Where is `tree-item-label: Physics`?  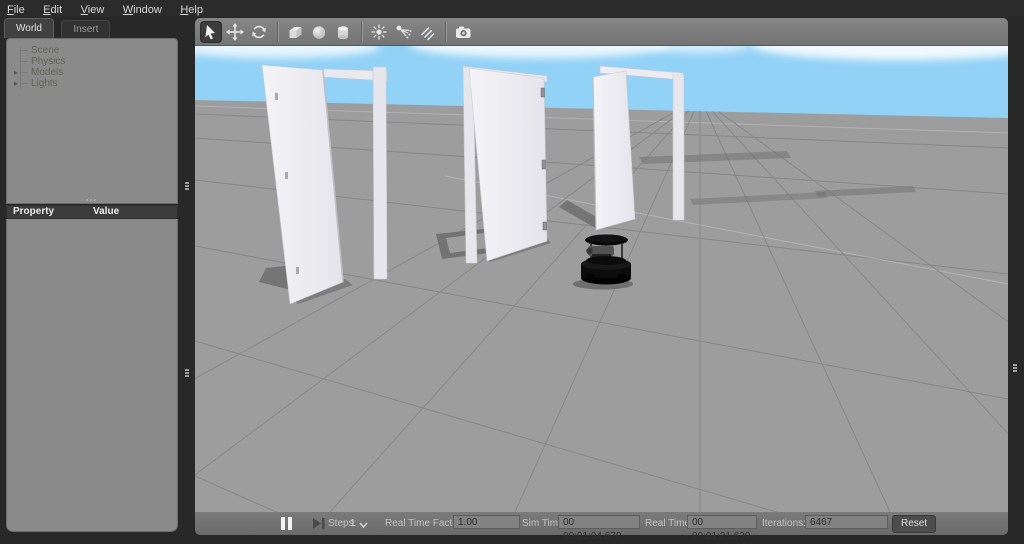 tree-item-label: Physics is located at coordinates (48, 61).